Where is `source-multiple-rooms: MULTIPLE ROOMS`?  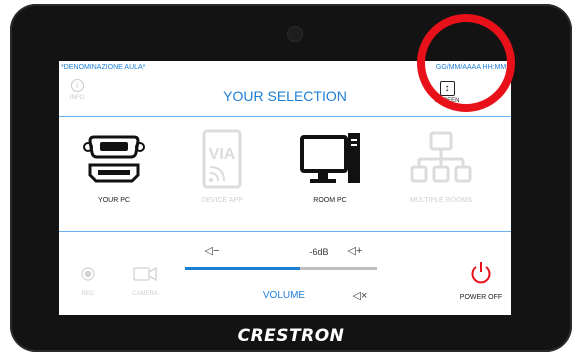
source-multiple-rooms: MULTIPLE ROOMS is located at coordinates (441, 166).